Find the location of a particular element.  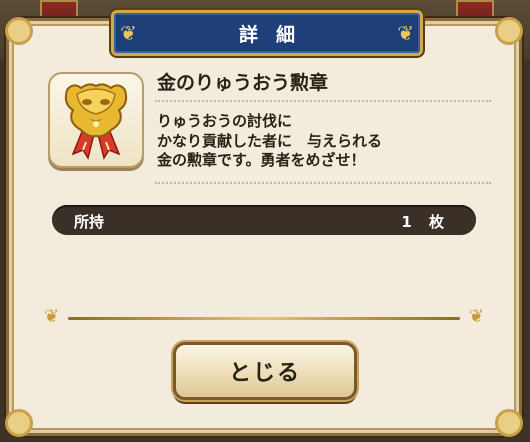

possession-label: 所持 is located at coordinates (89, 222).